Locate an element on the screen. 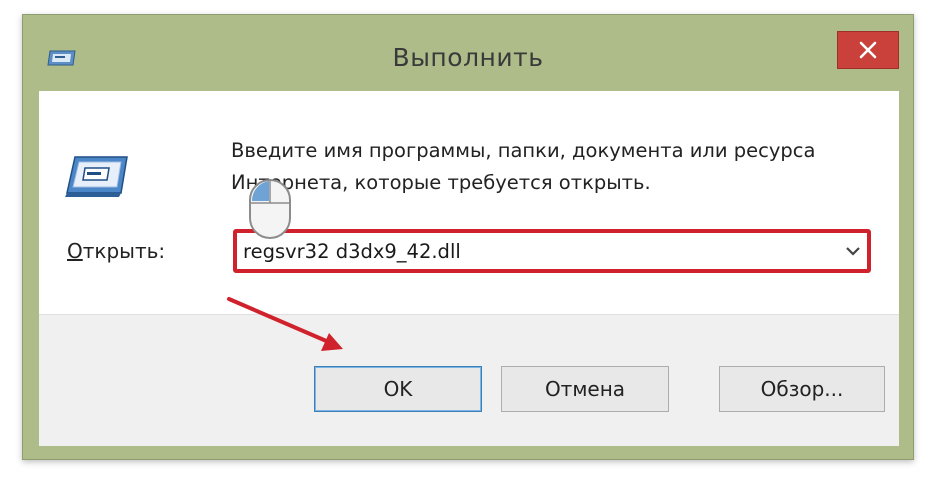 This screenshot has height=478, width=940. close-icon is located at coordinates (868, 50).